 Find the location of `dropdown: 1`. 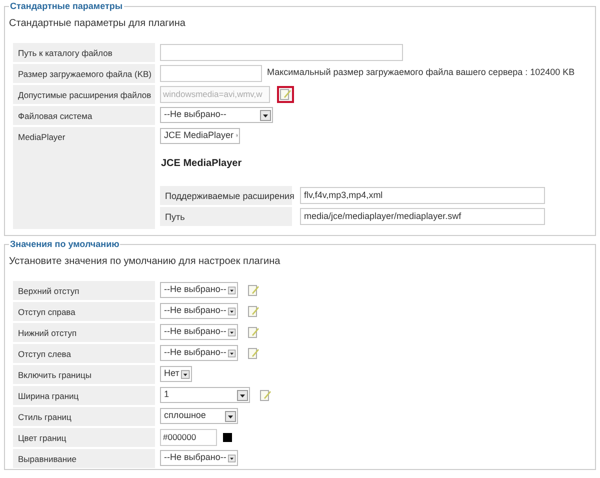

dropdown: 1 is located at coordinates (205, 395).